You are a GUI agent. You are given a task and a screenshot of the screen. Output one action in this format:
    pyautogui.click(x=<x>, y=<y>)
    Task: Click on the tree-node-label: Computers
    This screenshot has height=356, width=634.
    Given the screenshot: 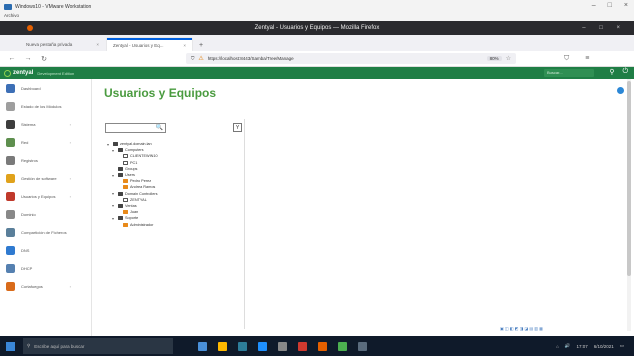 What is the action you would take?
    pyautogui.click(x=134, y=150)
    